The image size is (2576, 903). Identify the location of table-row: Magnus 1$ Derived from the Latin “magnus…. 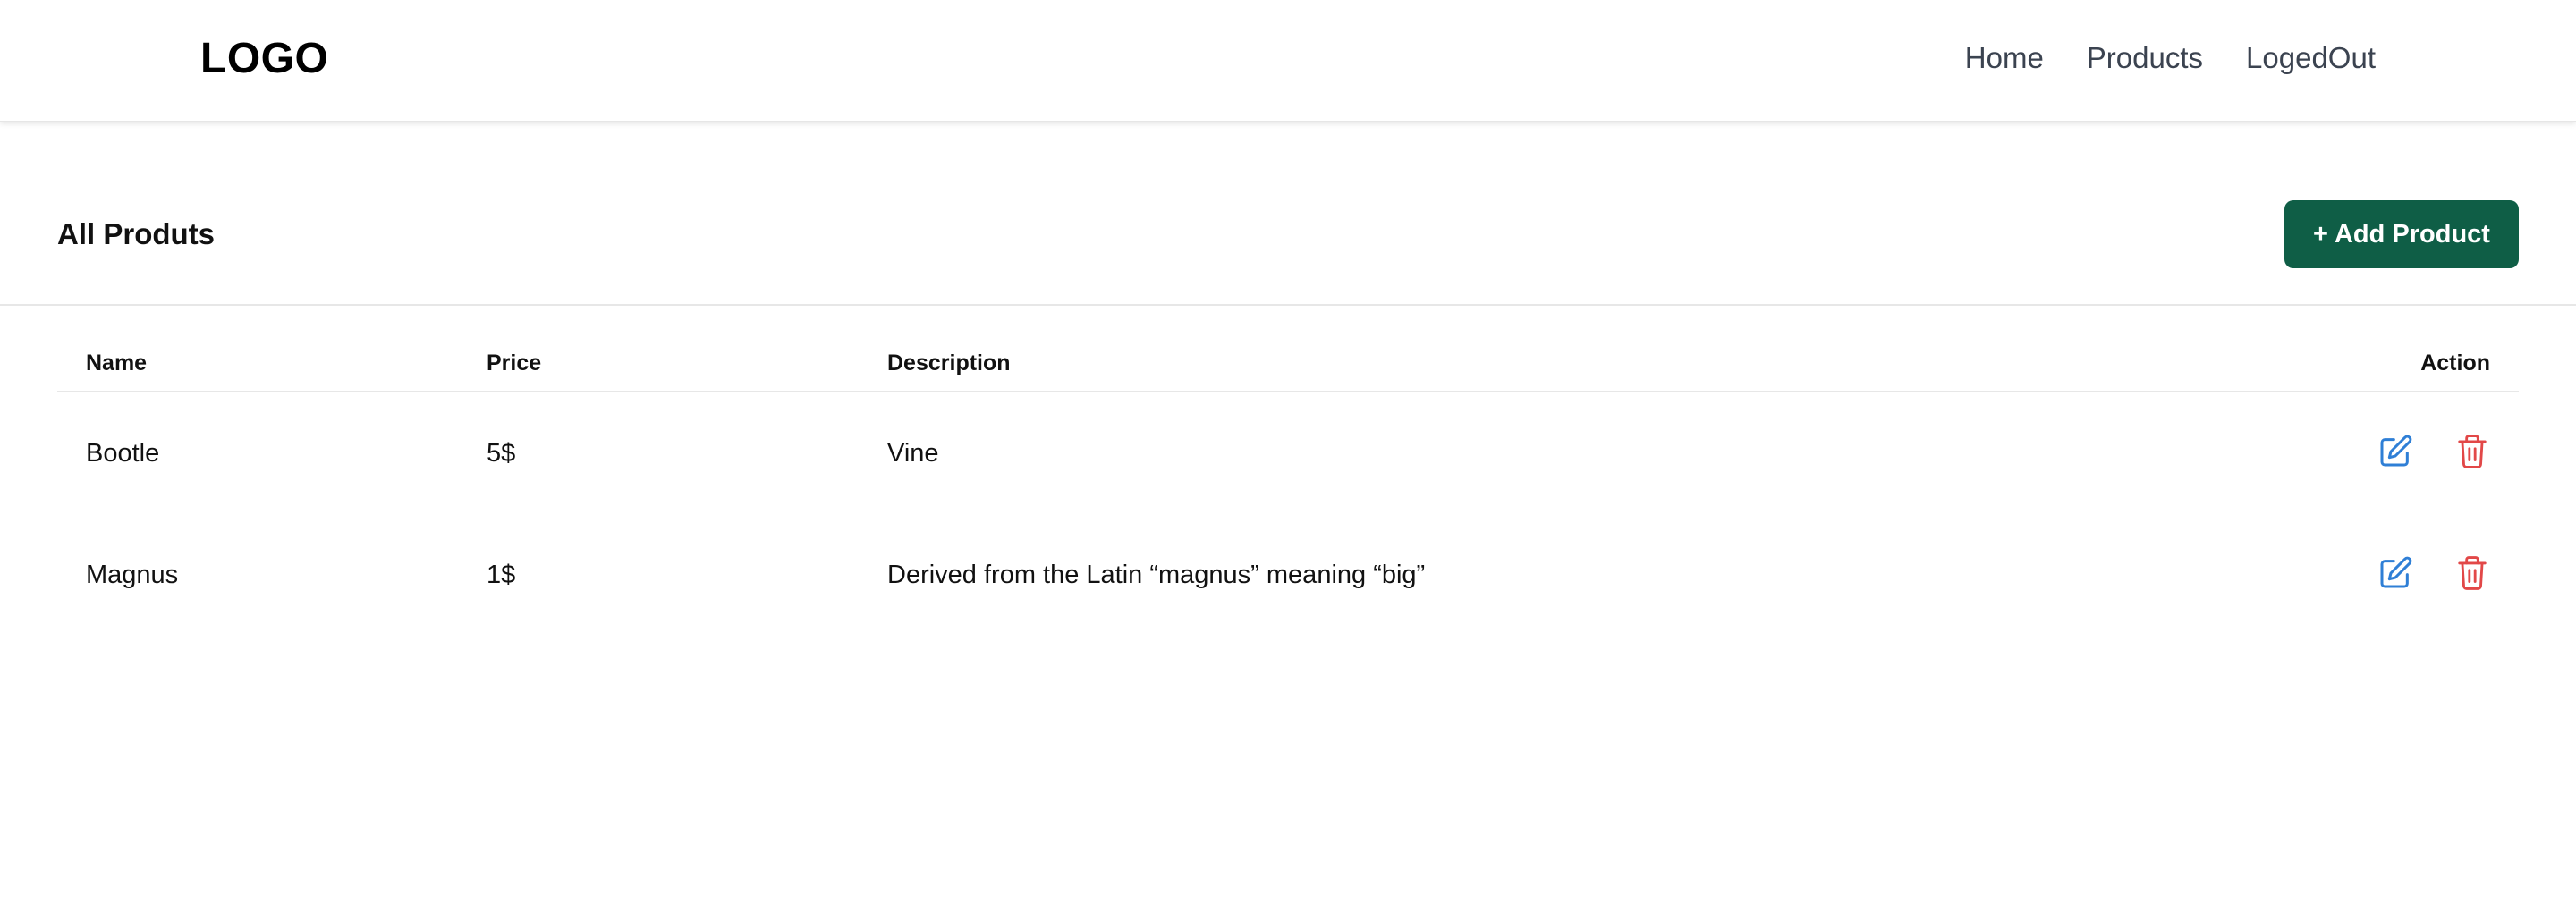
(1288, 575).